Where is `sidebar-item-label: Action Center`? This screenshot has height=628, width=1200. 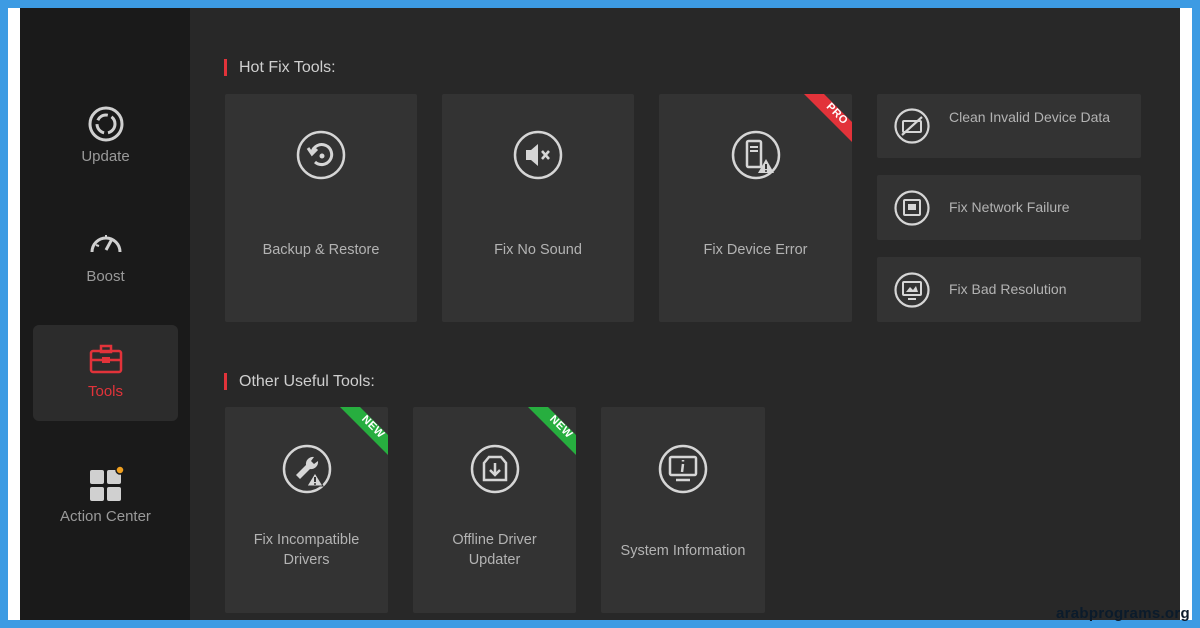
sidebar-item-label: Action Center is located at coordinates (105, 516).